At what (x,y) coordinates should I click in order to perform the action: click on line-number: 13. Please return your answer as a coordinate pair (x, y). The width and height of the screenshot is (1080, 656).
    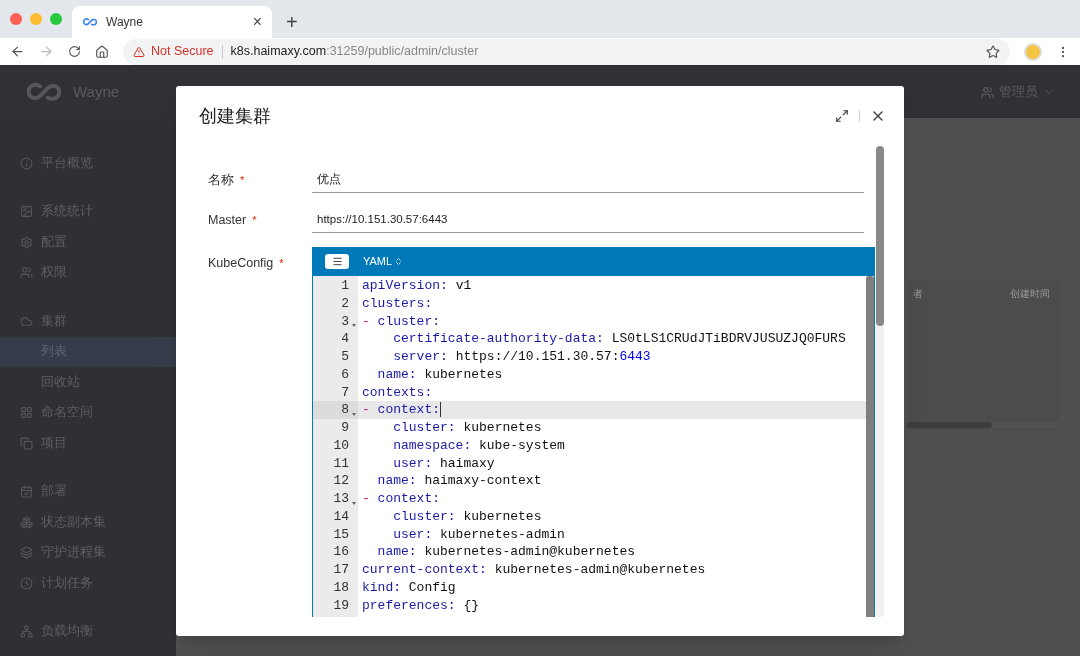
    Looking at the image, I should click on (335, 499).